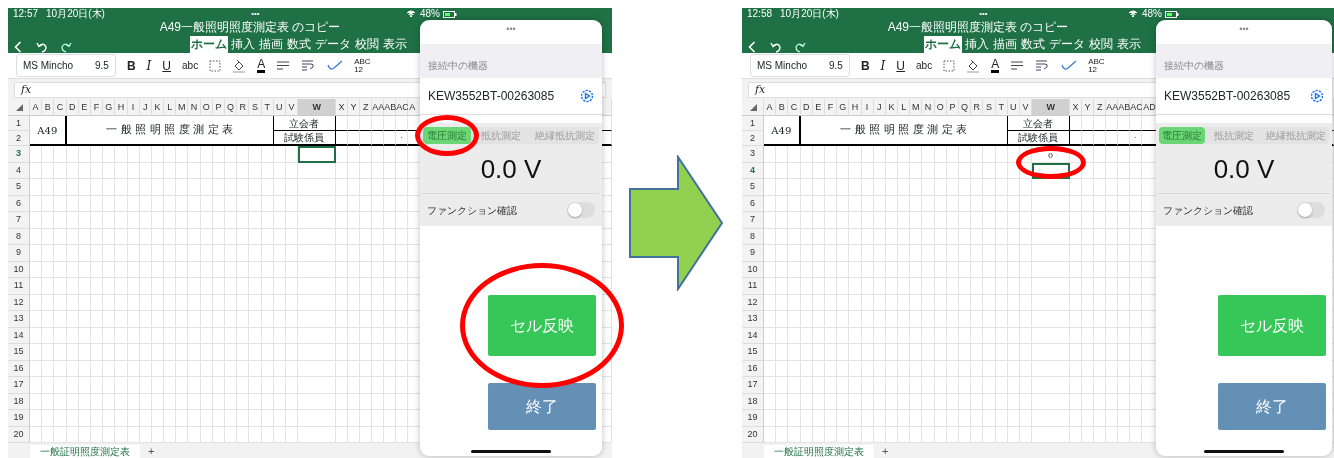 Image resolution: width=1334 pixels, height=458 pixels. I want to click on row-header: 15, so click(753, 352).